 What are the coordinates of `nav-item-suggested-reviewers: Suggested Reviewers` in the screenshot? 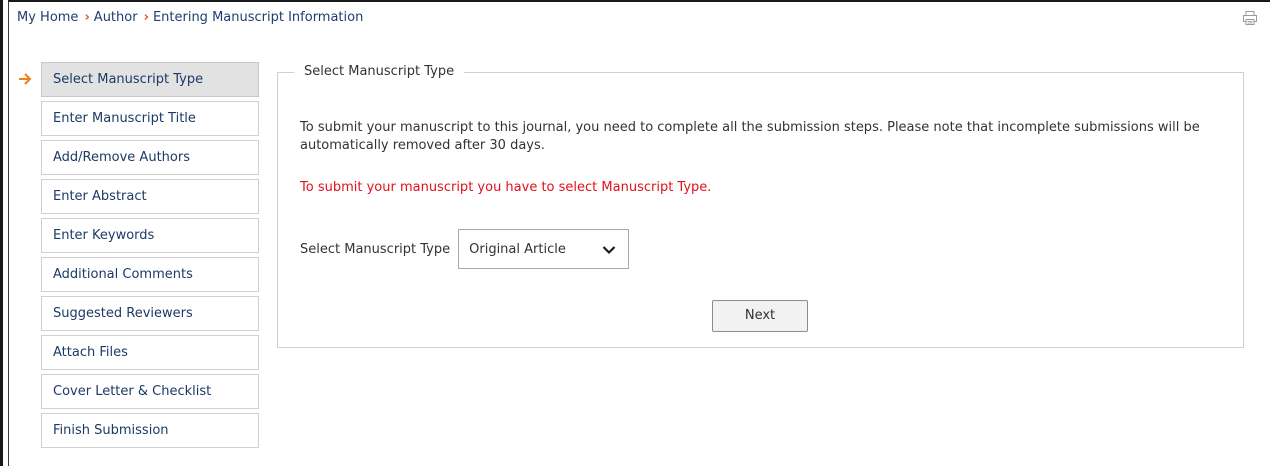 It's located at (138, 313).